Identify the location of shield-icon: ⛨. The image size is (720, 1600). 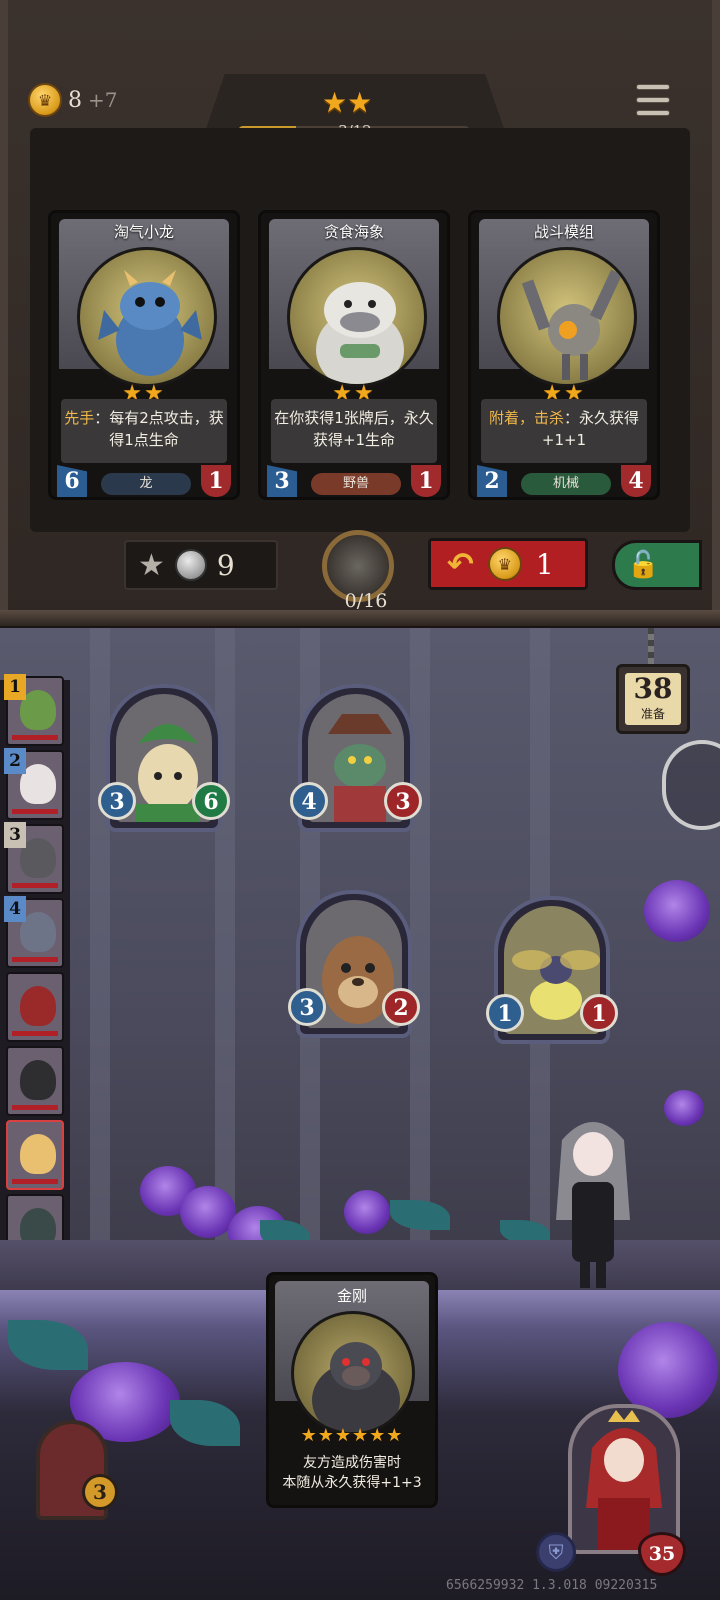
(556, 1552).